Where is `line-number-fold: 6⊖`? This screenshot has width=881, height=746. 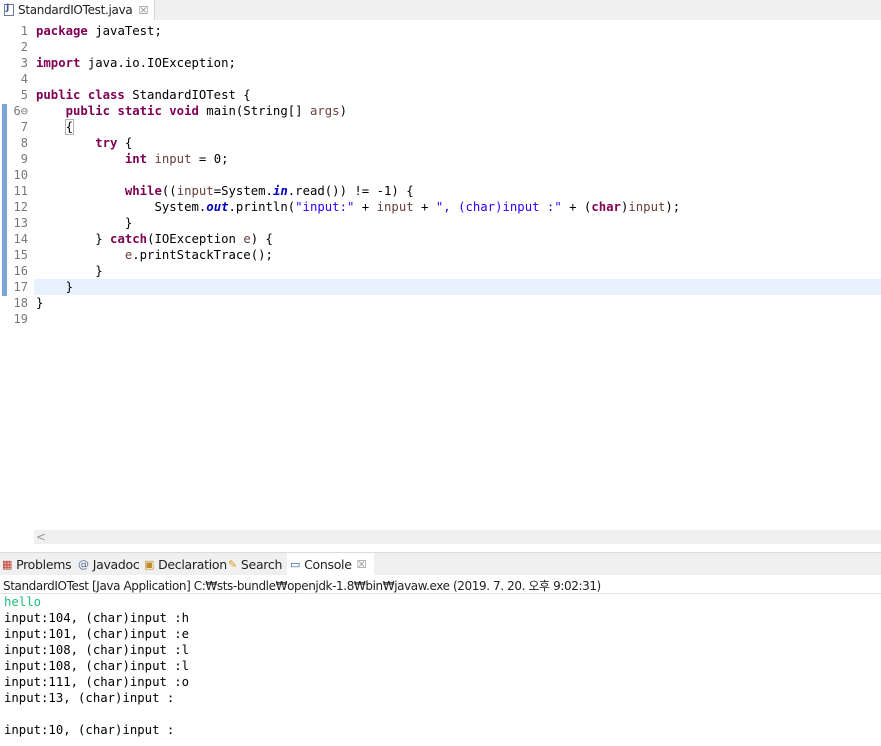
line-number-fold: 6⊖ is located at coordinates (21, 111).